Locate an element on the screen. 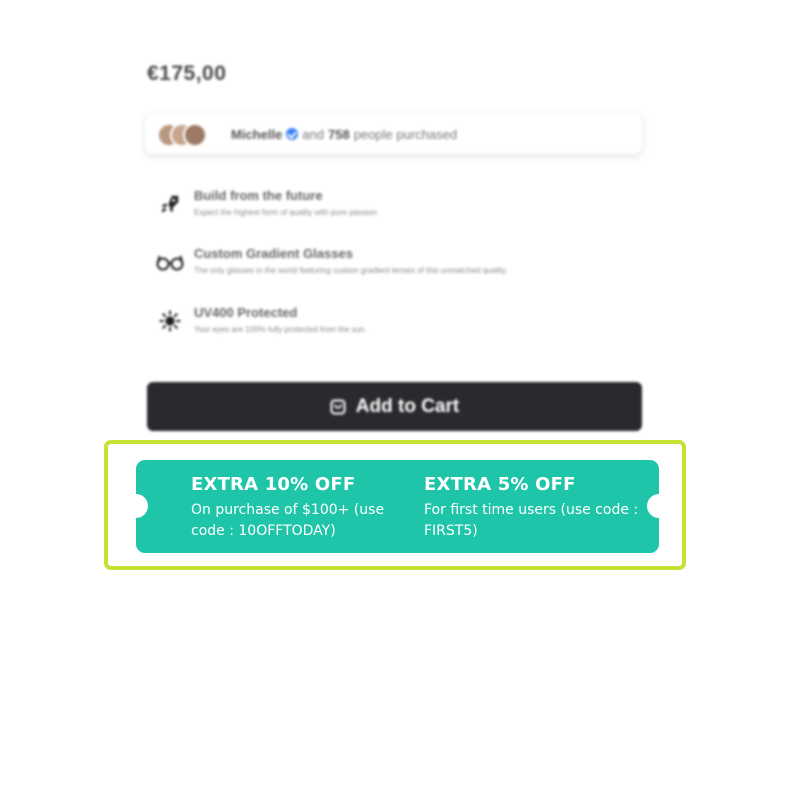 This screenshot has width=800, height=800. add-to-cart-button: Add to Cart is located at coordinates (394, 406).